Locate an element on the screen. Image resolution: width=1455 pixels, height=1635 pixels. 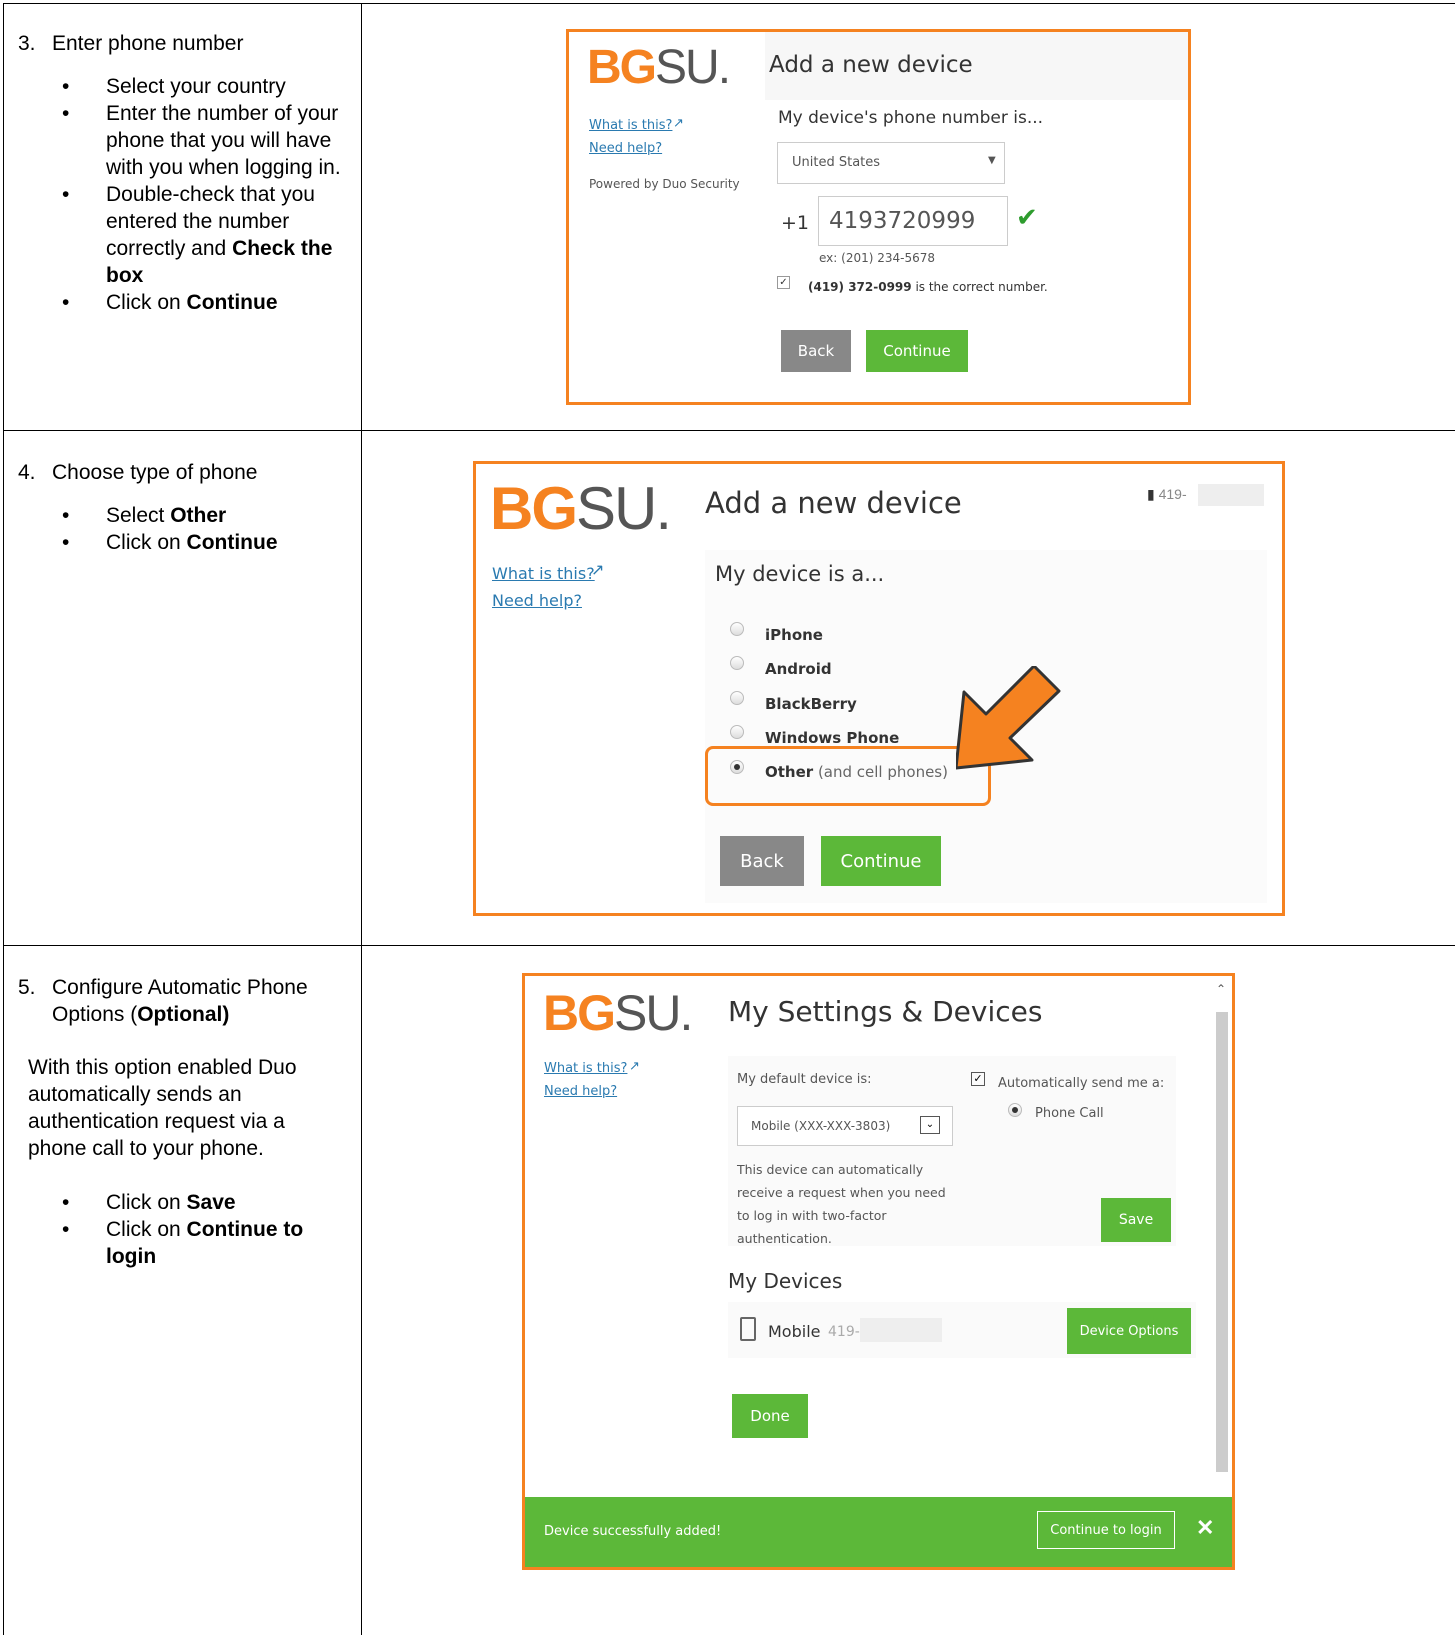
bullet: Click on Continue to login is located at coordinates (183, 1243).